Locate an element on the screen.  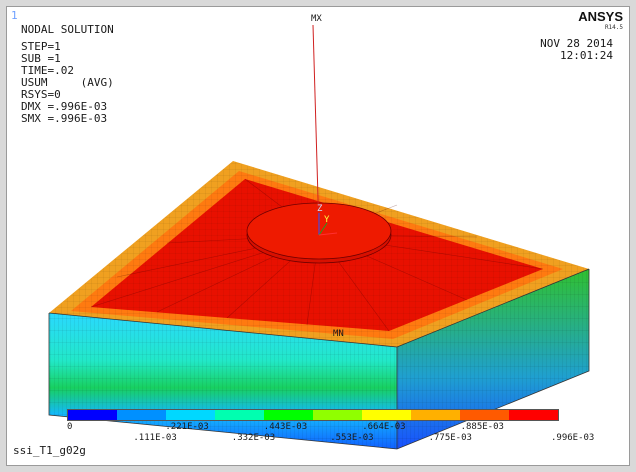
legend-label-top: .885E-03 is located at coordinates (482, 427).